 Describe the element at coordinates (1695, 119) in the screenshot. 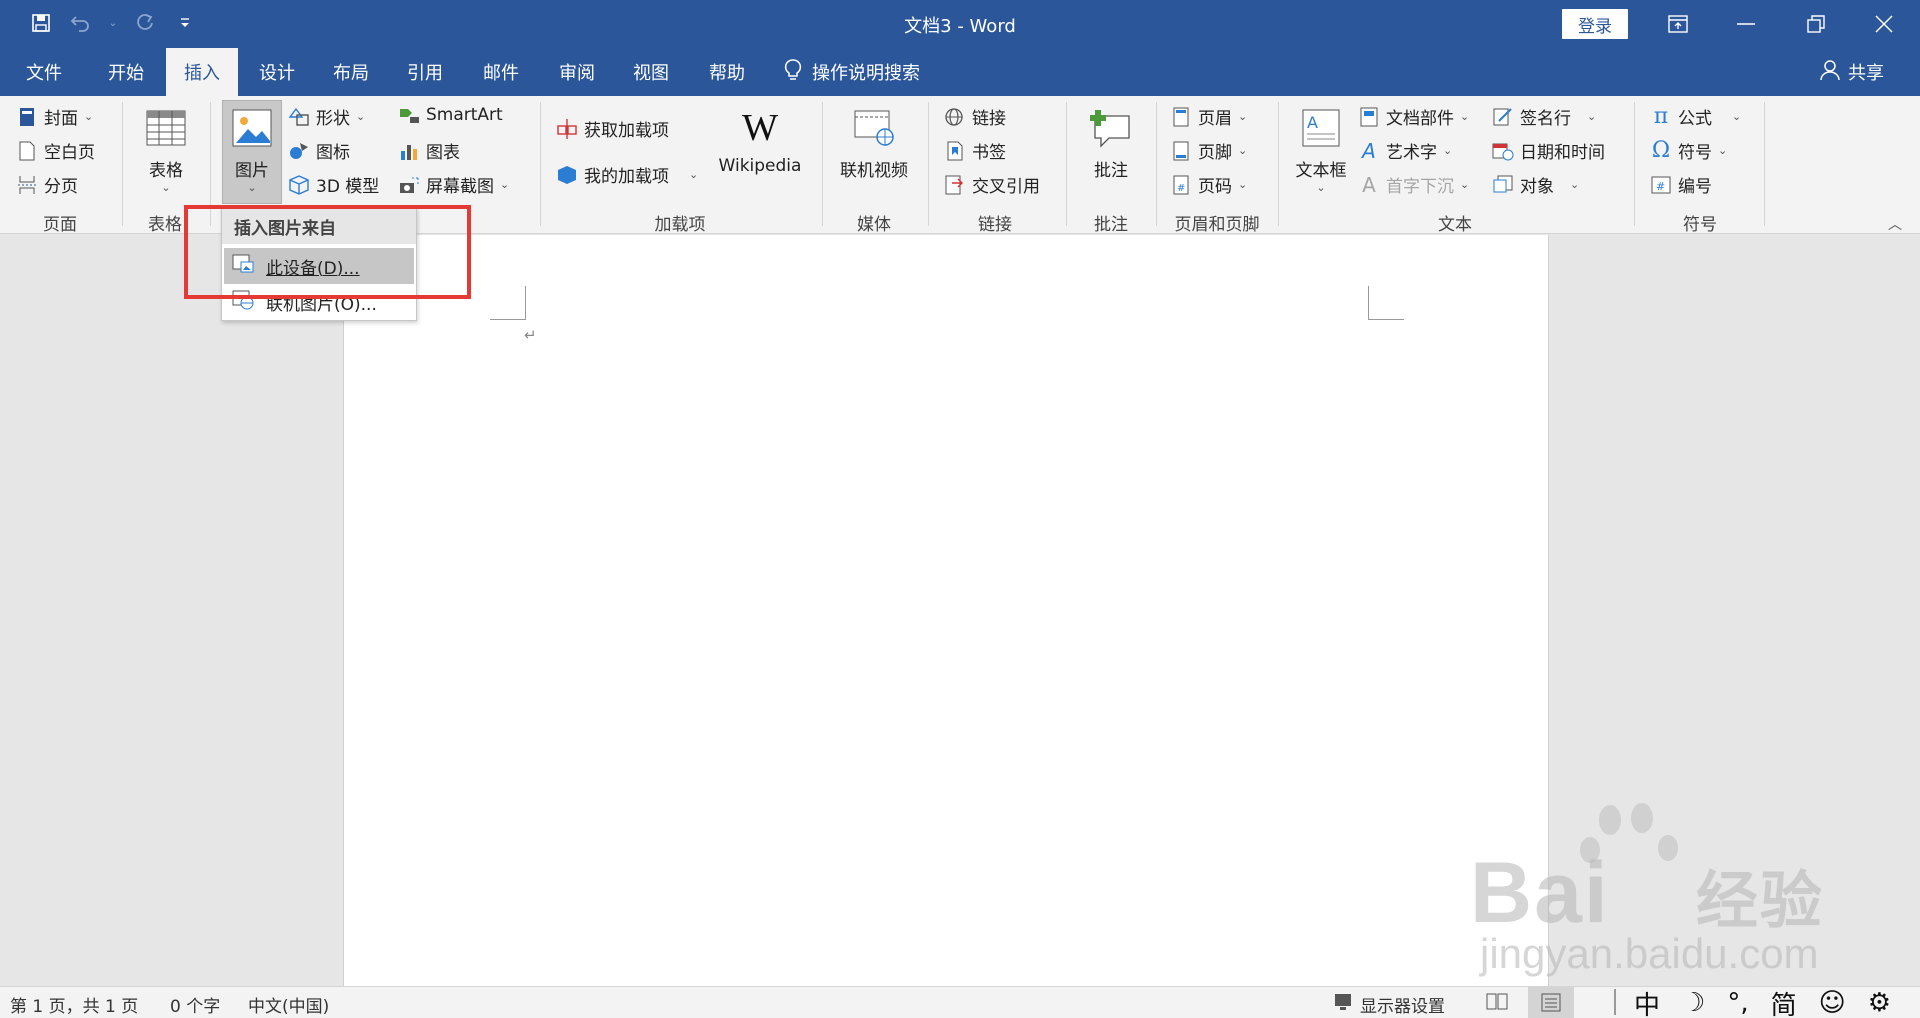

I see `equation-label: 公式` at that location.